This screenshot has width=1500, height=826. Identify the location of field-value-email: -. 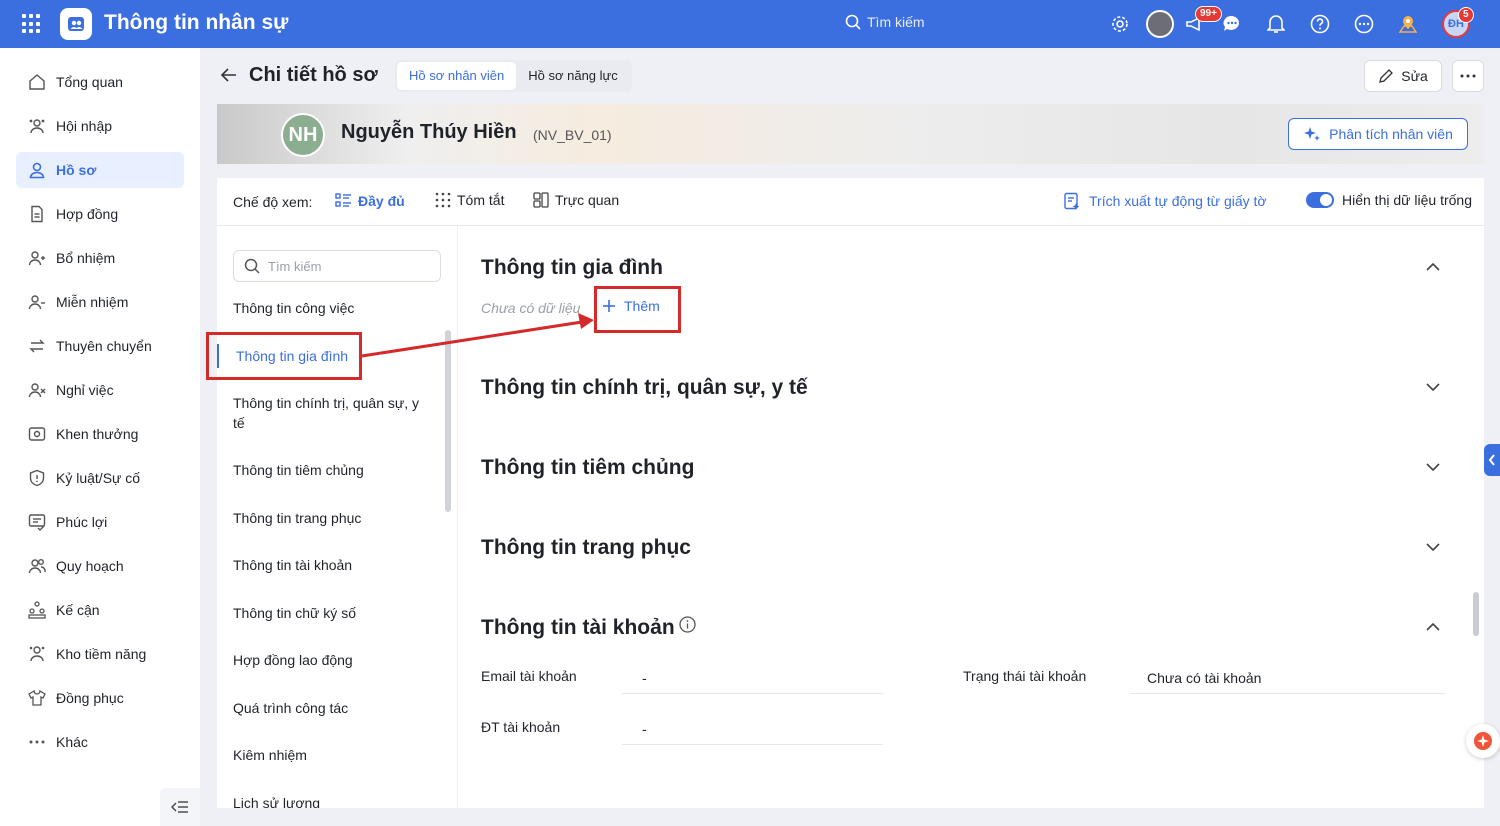
(752, 679).